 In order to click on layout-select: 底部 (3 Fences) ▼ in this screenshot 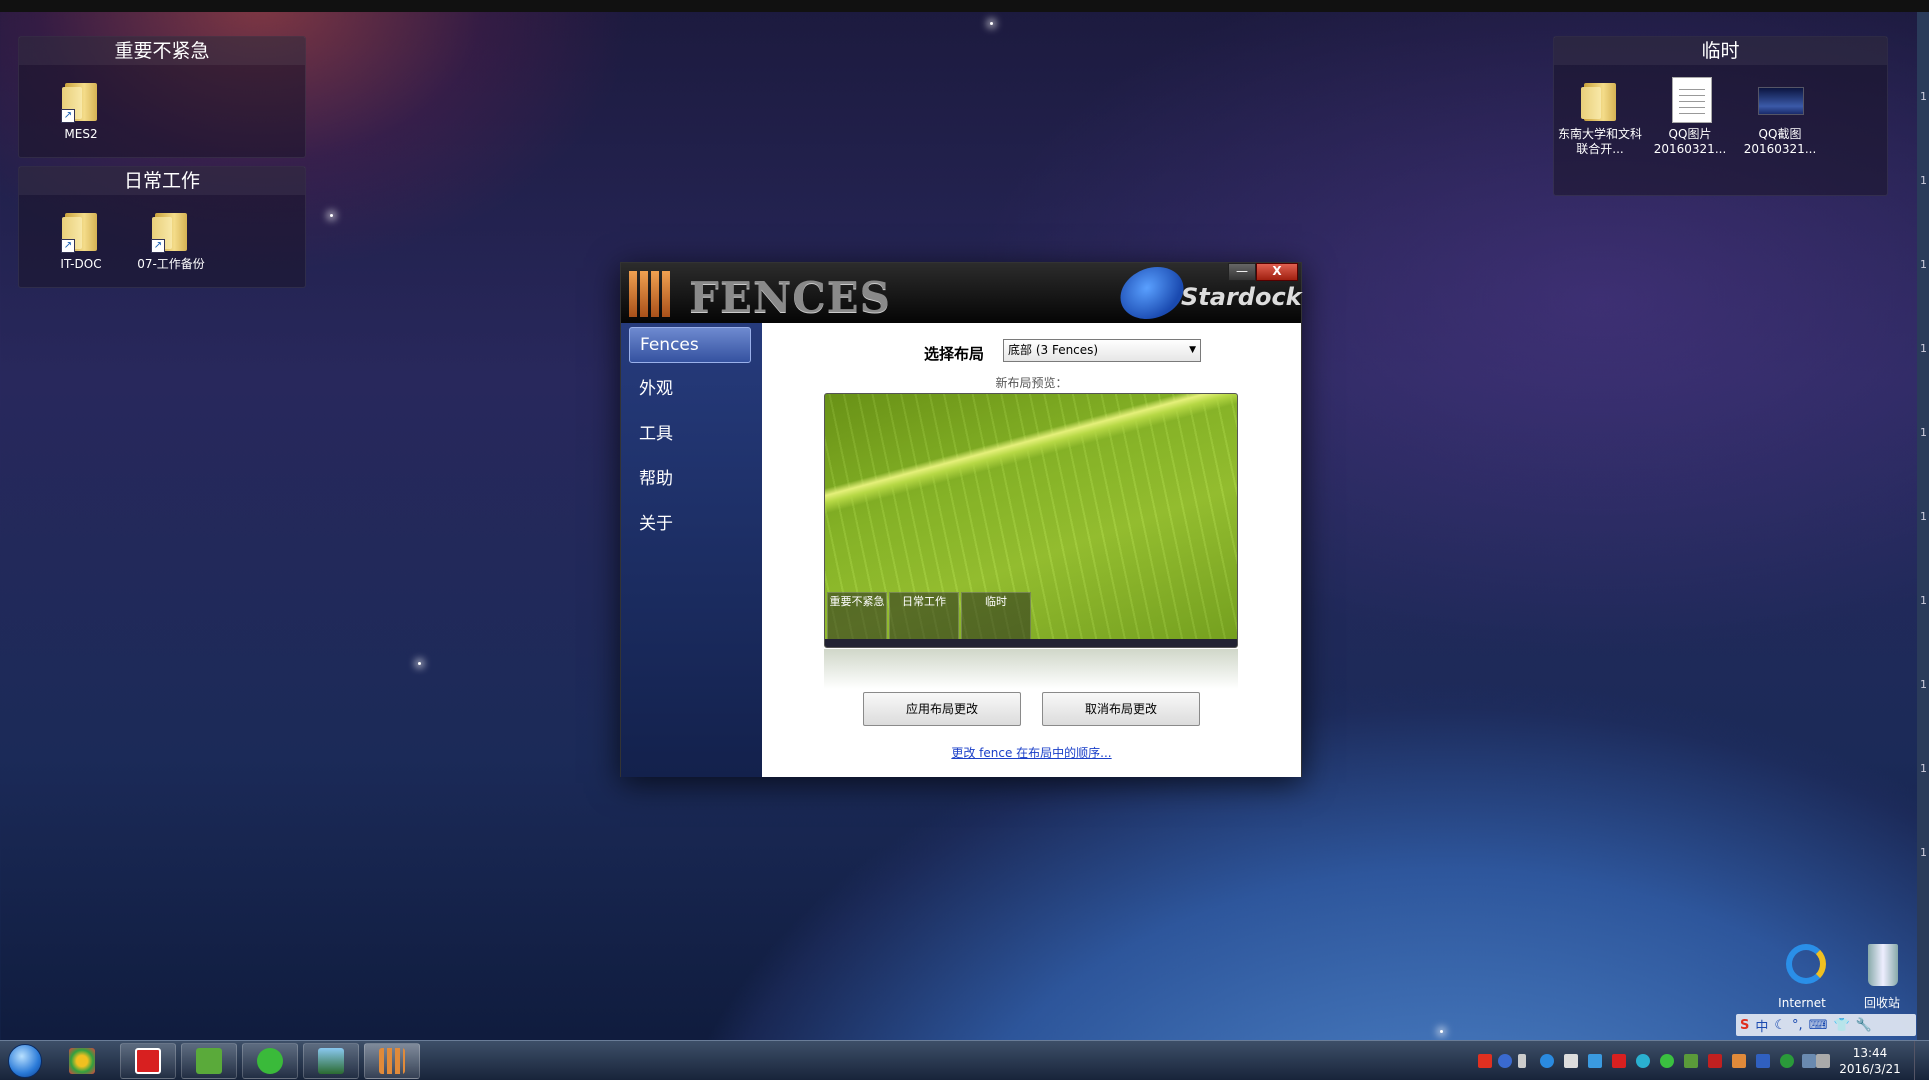, I will do `click(1102, 350)`.